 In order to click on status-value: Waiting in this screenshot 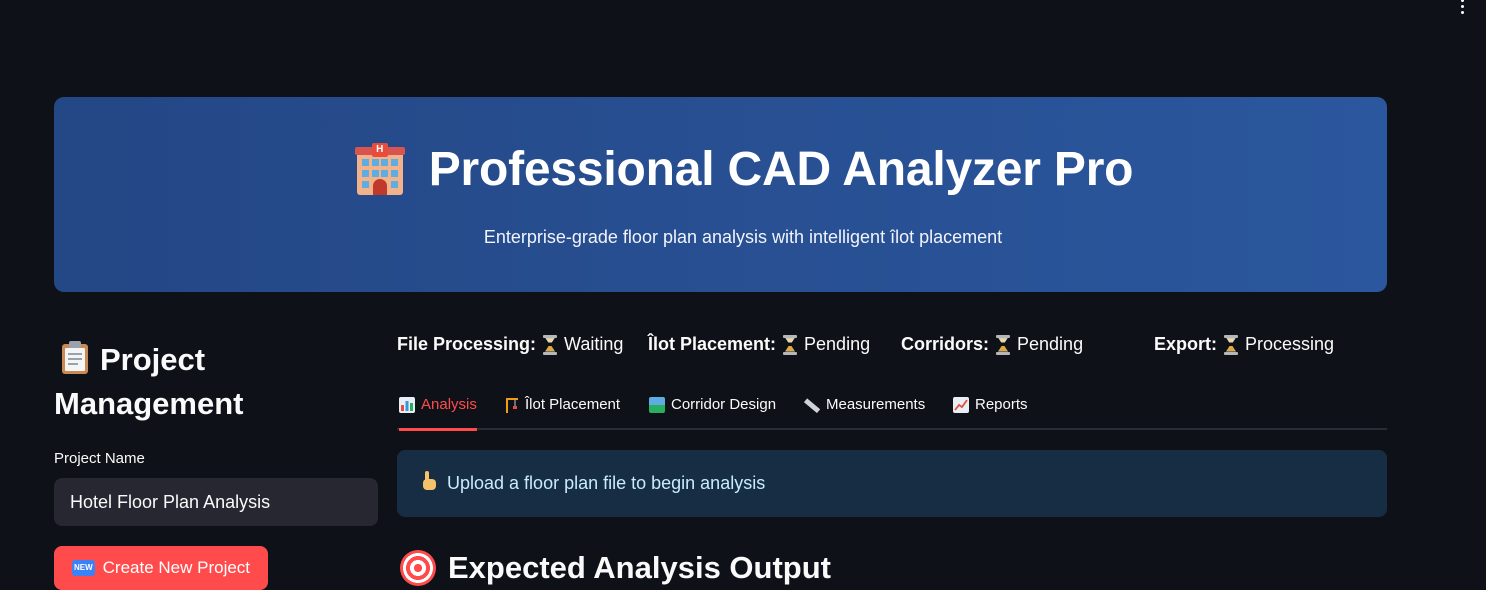, I will do `click(594, 344)`.